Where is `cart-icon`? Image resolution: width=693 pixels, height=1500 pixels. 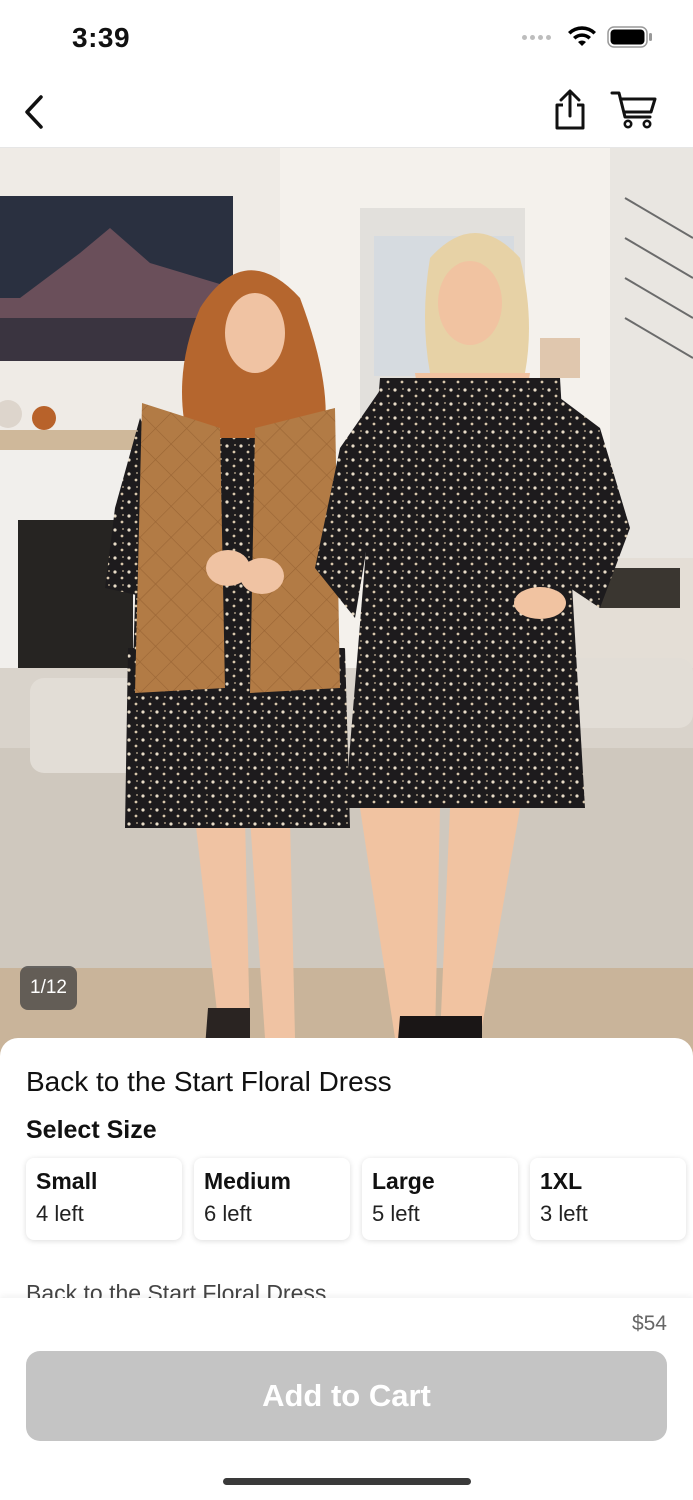 cart-icon is located at coordinates (633, 110).